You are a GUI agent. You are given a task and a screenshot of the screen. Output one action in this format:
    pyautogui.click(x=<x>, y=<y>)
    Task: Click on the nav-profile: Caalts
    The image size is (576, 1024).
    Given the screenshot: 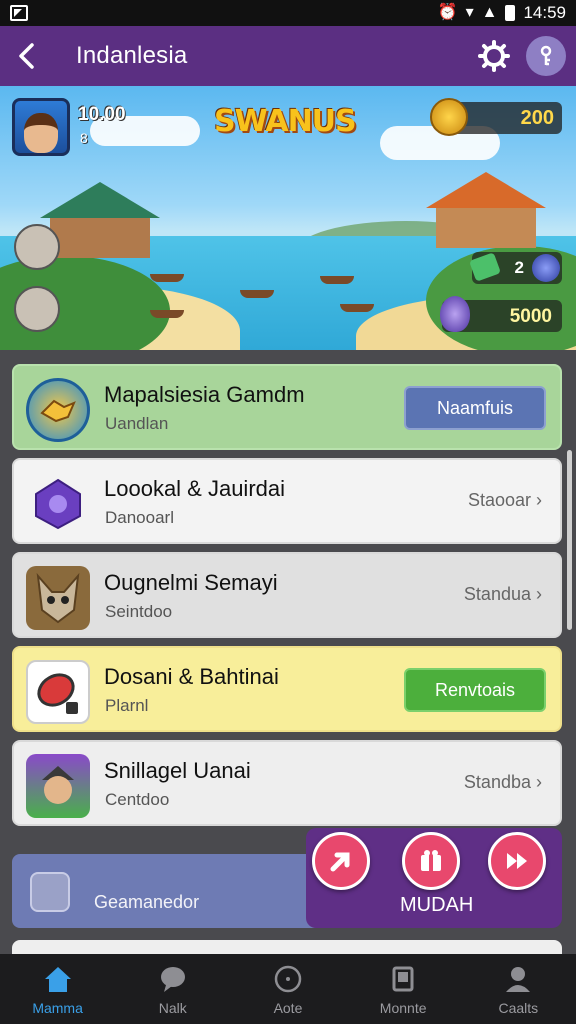 What is the action you would take?
    pyautogui.click(x=518, y=989)
    